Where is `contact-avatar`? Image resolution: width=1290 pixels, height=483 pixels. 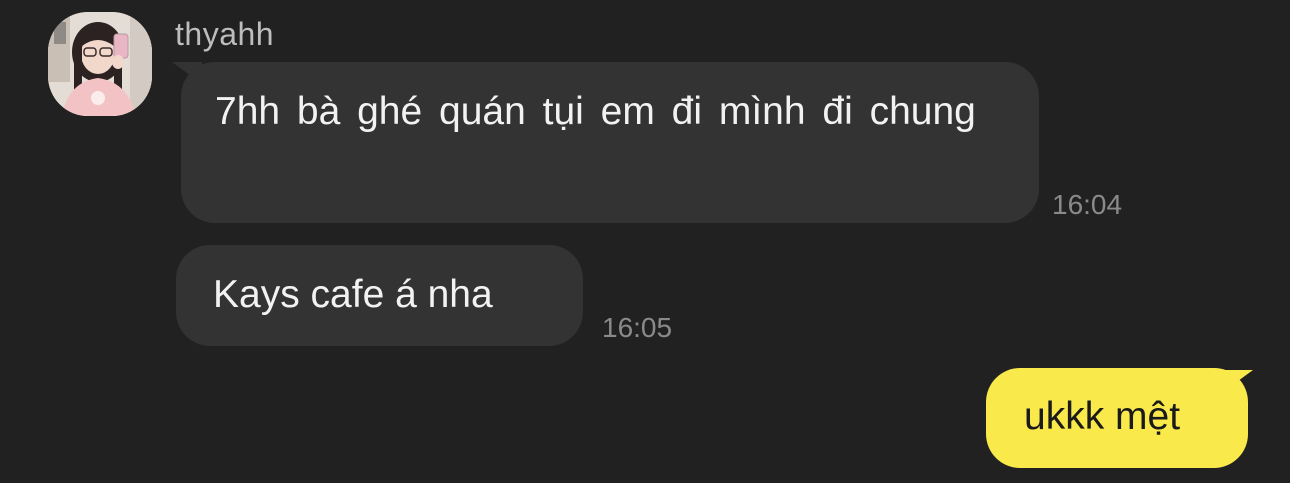 contact-avatar is located at coordinates (100, 64).